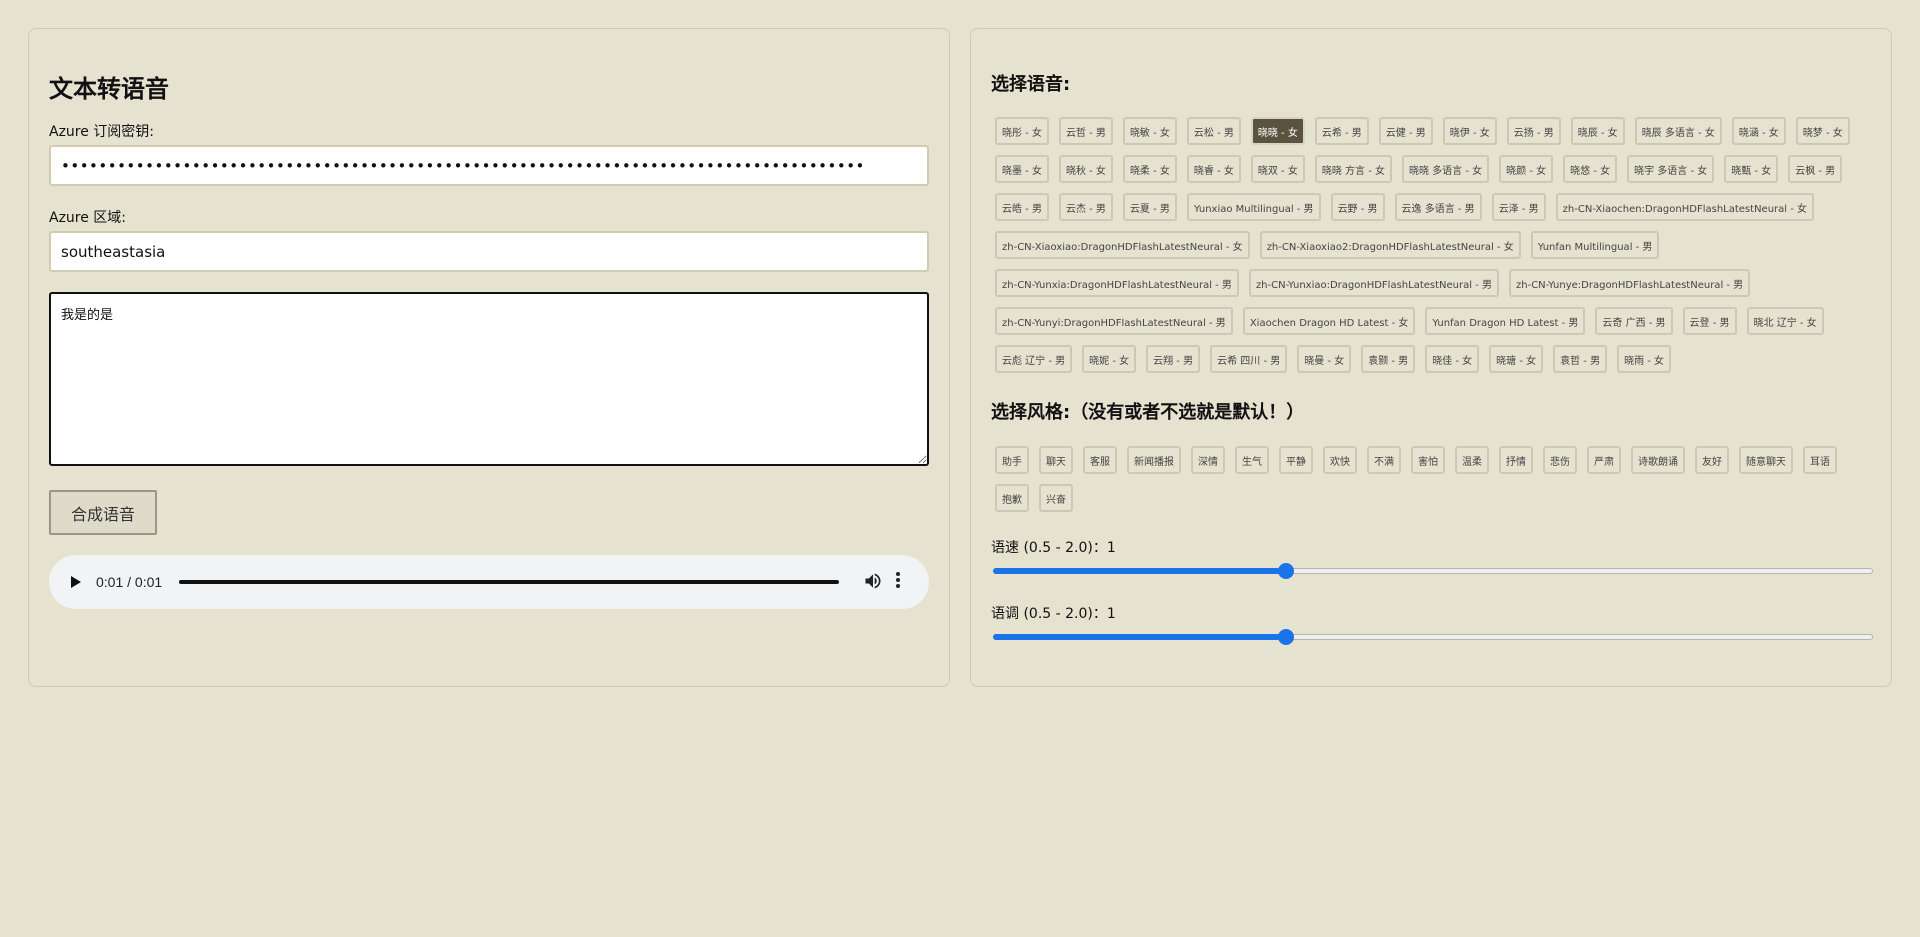 The height and width of the screenshot is (937, 1920). What do you see at coordinates (1022, 207) in the screenshot?
I see `voice-option: 云皓 - 男` at bounding box center [1022, 207].